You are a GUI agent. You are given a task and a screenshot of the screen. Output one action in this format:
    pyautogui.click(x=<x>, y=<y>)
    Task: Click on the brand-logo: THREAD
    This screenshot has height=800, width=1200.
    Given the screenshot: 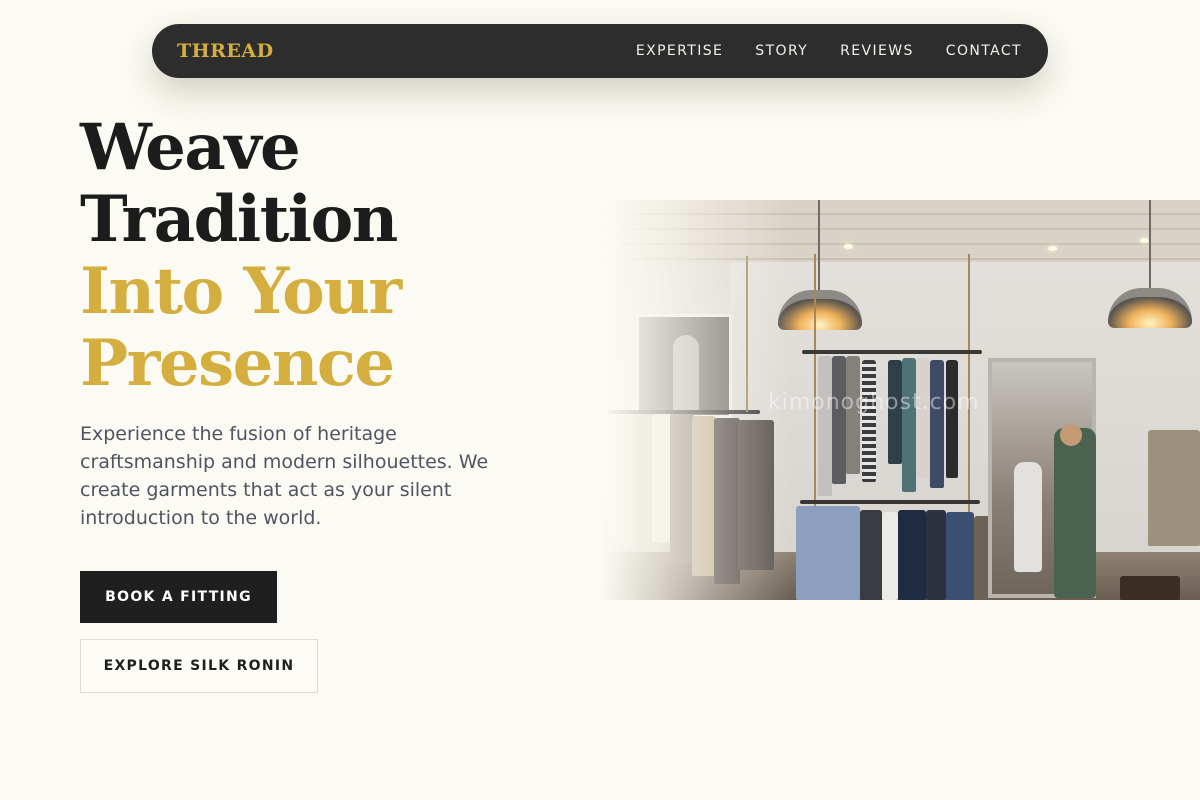 What is the action you would take?
    pyautogui.click(x=225, y=51)
    